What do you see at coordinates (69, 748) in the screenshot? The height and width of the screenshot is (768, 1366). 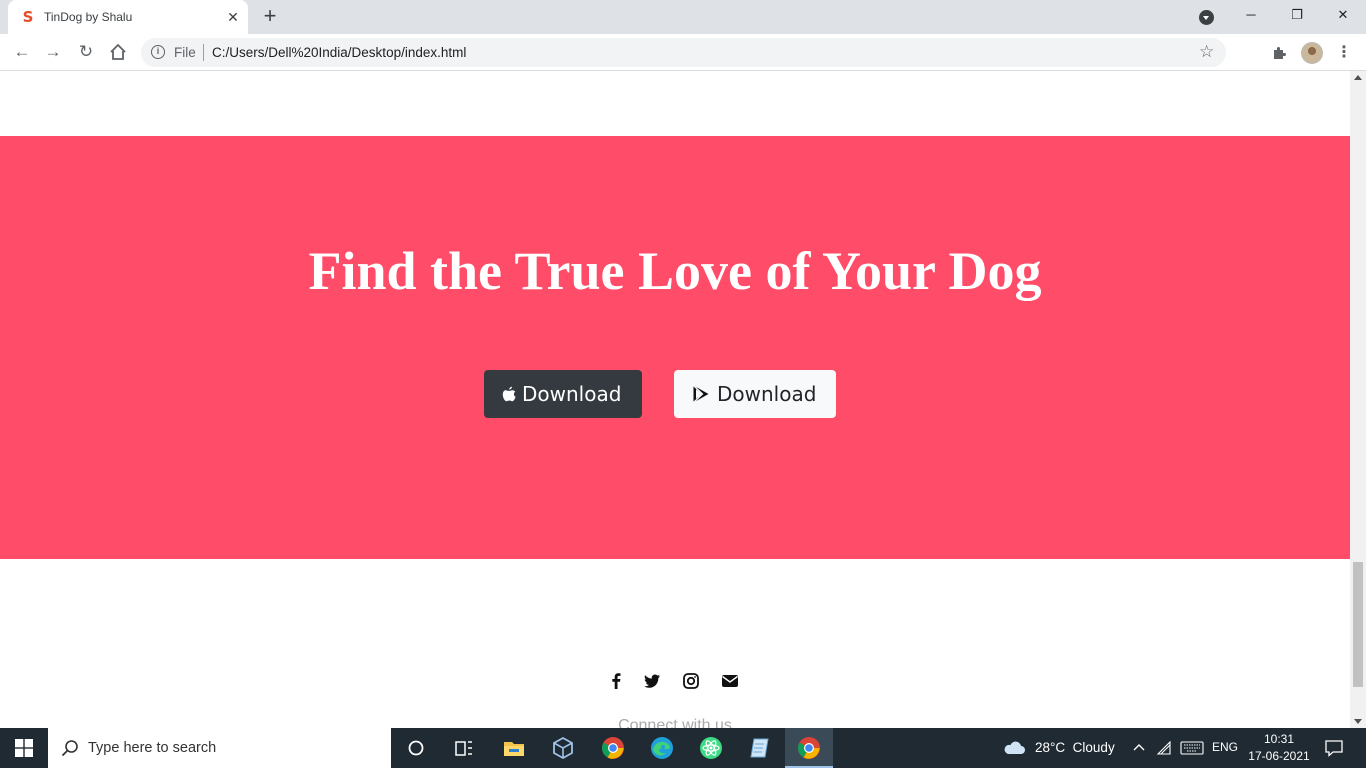 I see `search-icon` at bounding box center [69, 748].